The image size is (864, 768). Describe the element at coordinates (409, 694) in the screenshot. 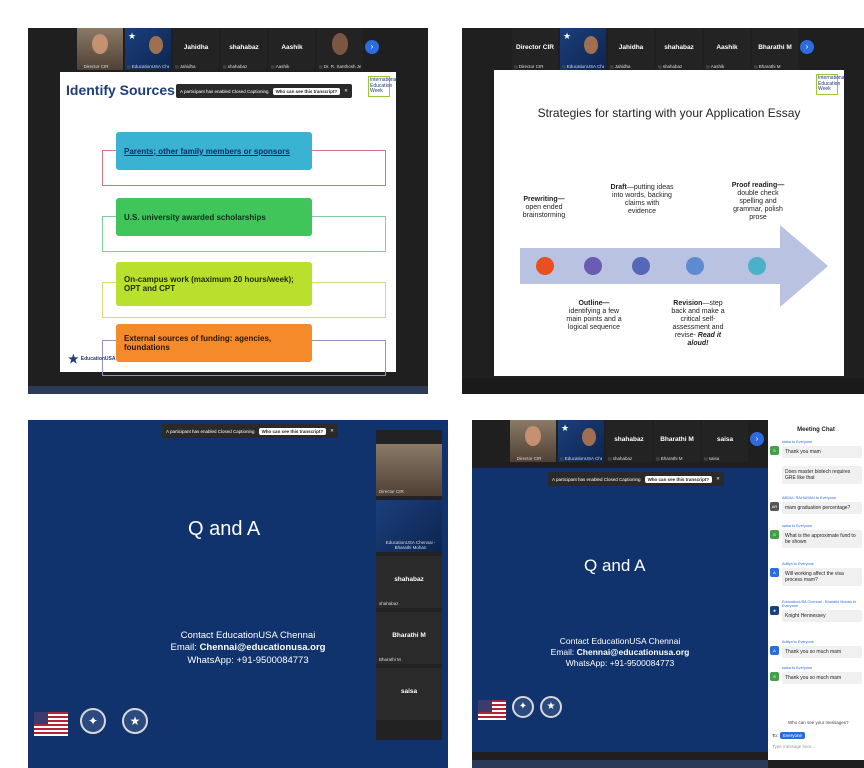

I see `participant-tile: saisa` at that location.